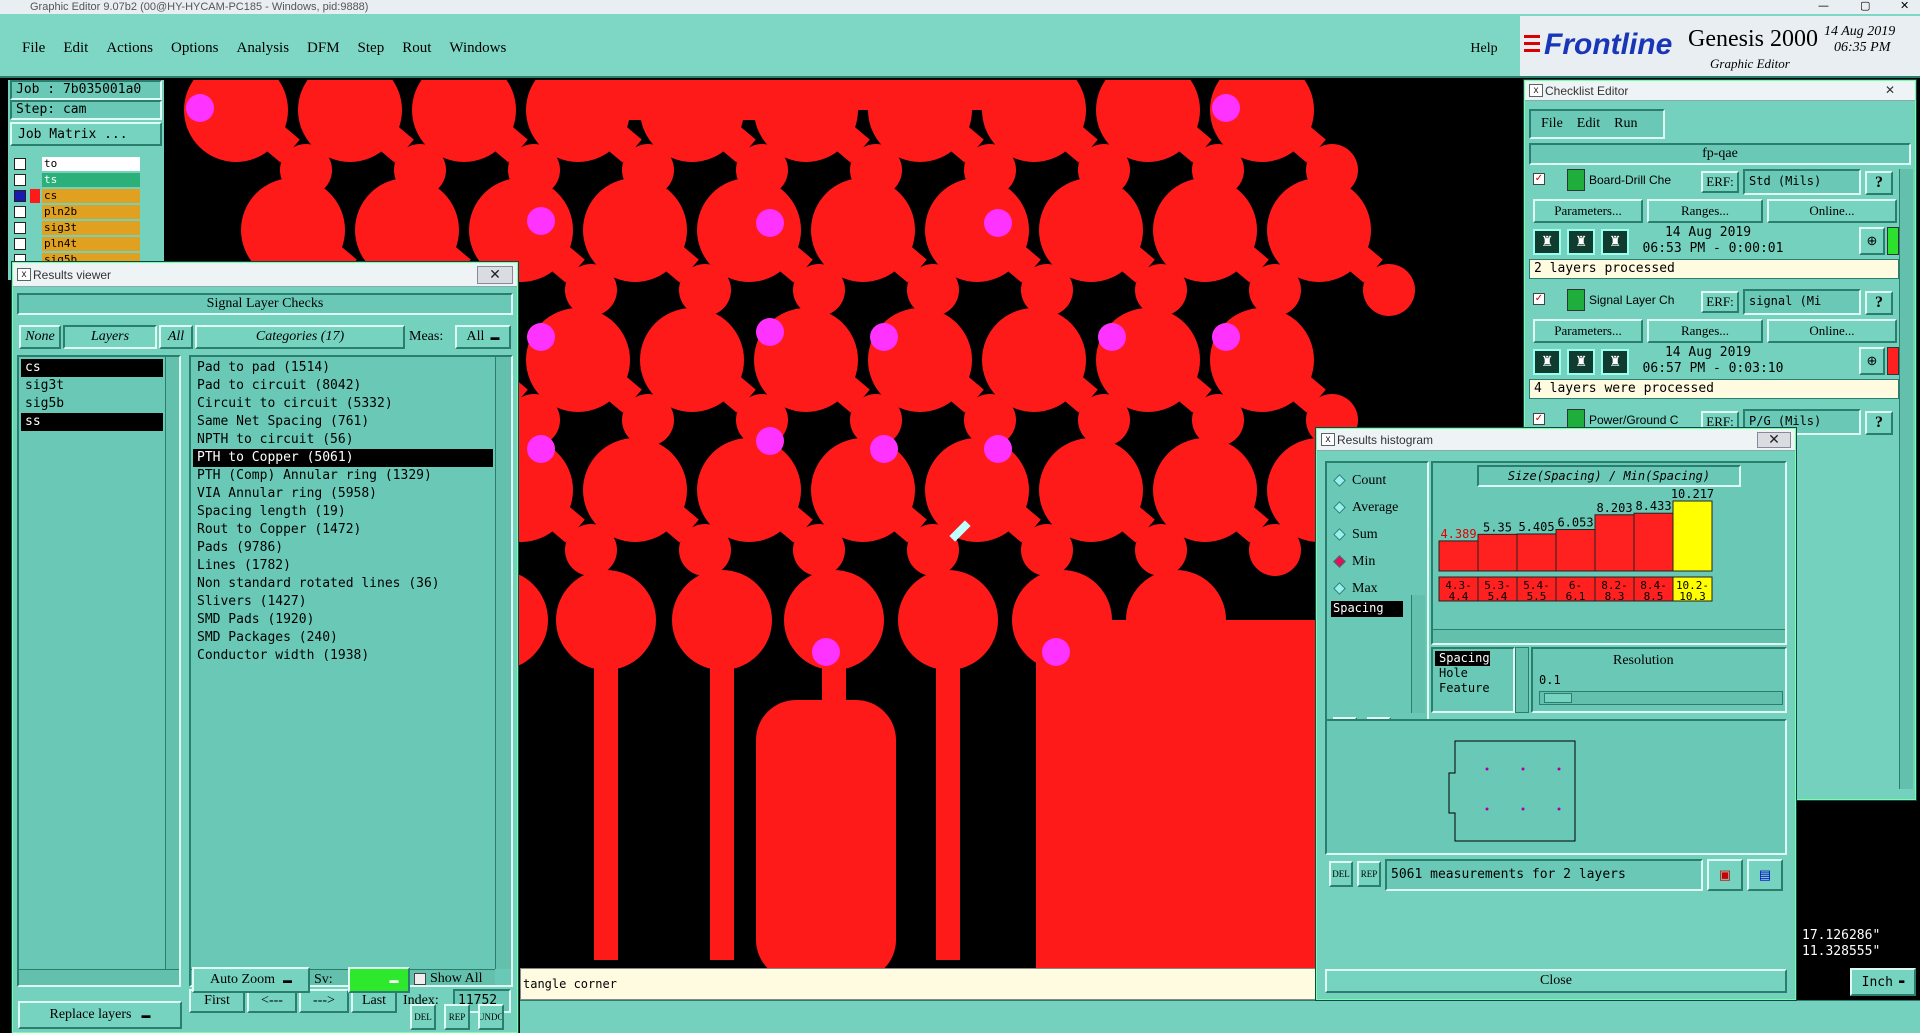 The height and width of the screenshot is (1033, 1920). What do you see at coordinates (77, 212) in the screenshot?
I see `layer-row: pln2b` at bounding box center [77, 212].